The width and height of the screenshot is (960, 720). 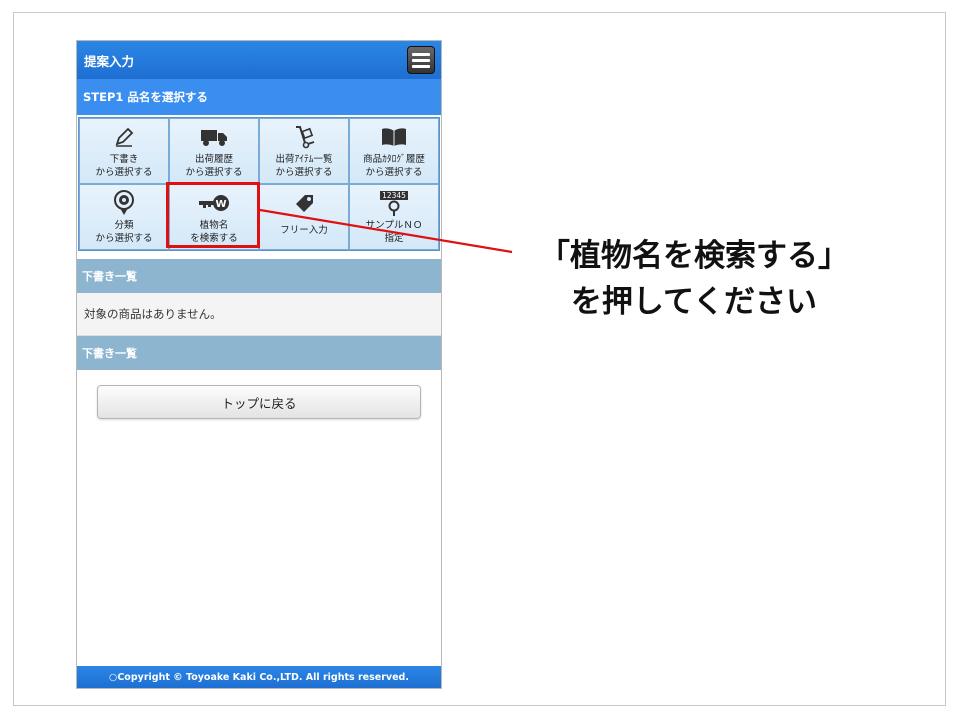 What do you see at coordinates (421, 54) in the screenshot?
I see `hamburger-icon` at bounding box center [421, 54].